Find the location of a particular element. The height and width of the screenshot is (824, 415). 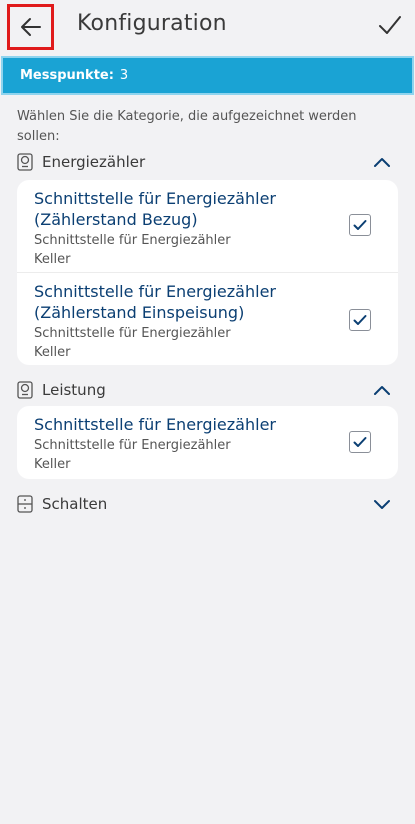

category-header-schalten: Schalten is located at coordinates (207, 504).